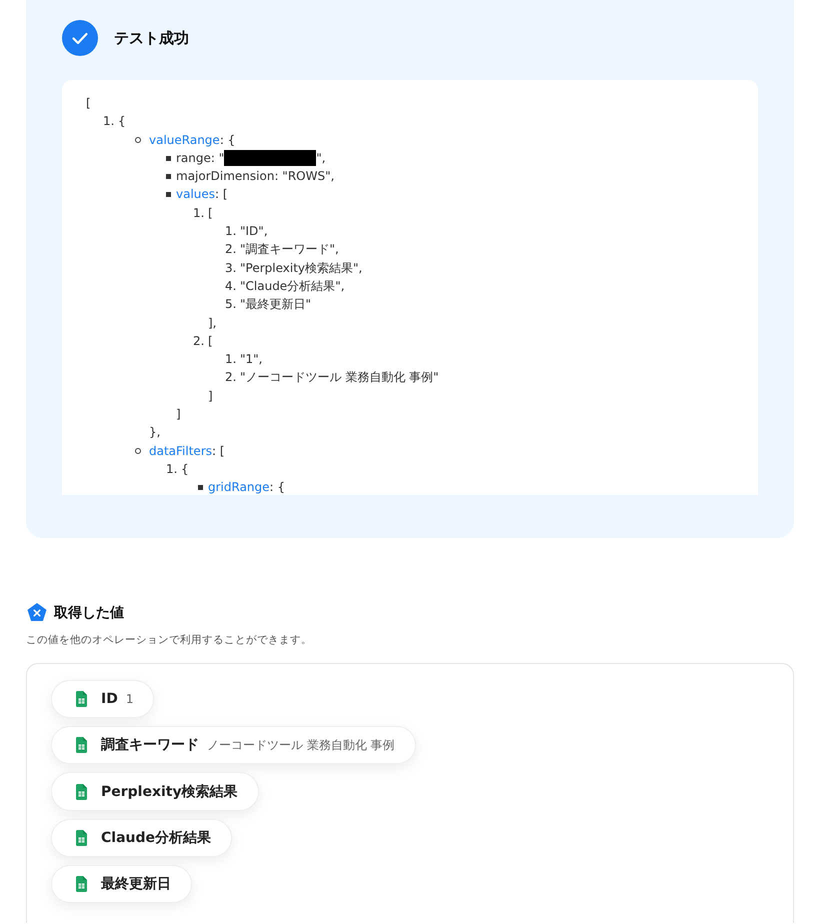 The image size is (816, 924). I want to click on code-text: ",, so click(321, 158).